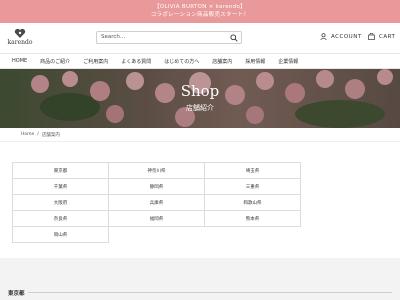  I want to click on site-logo: karendo, so click(20, 37).